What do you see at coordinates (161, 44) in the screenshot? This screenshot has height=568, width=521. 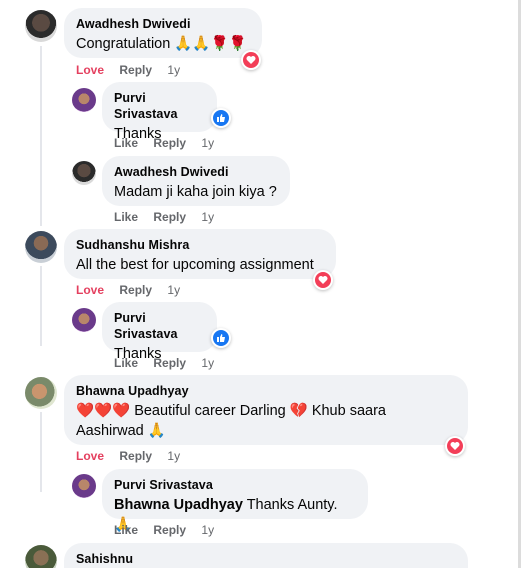 I see `comment-text: Congratulation 🙏🙏🌹🌹` at bounding box center [161, 44].